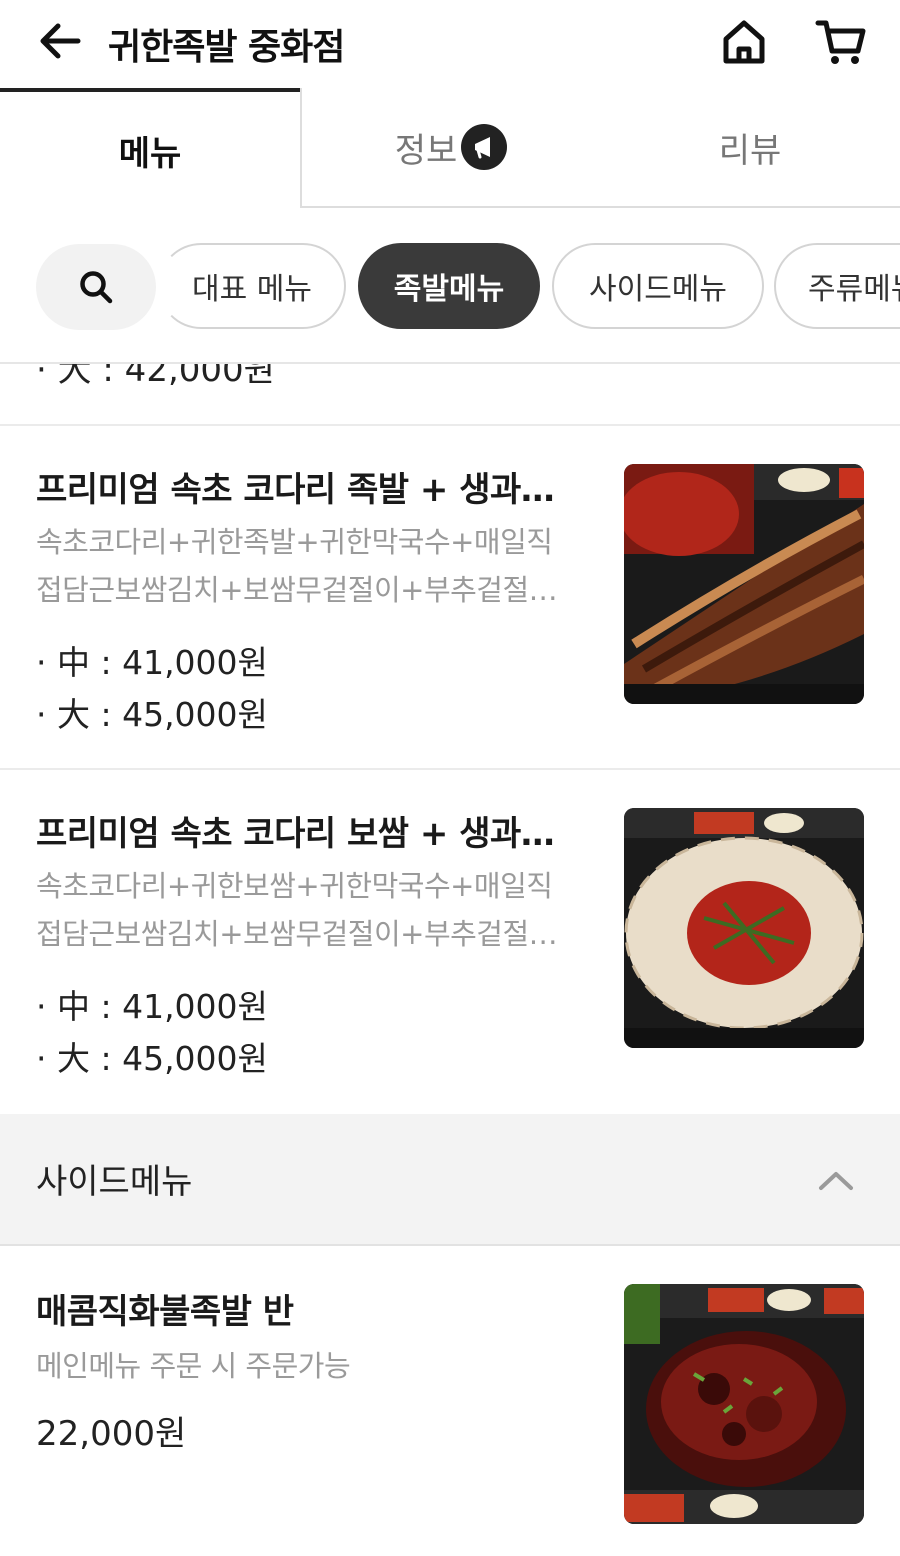 This screenshot has width=900, height=1556. What do you see at coordinates (294, 542) in the screenshot?
I see `menu-item-desc-line: 속초코다리+귀한족발+귀한막국수+매일직` at bounding box center [294, 542].